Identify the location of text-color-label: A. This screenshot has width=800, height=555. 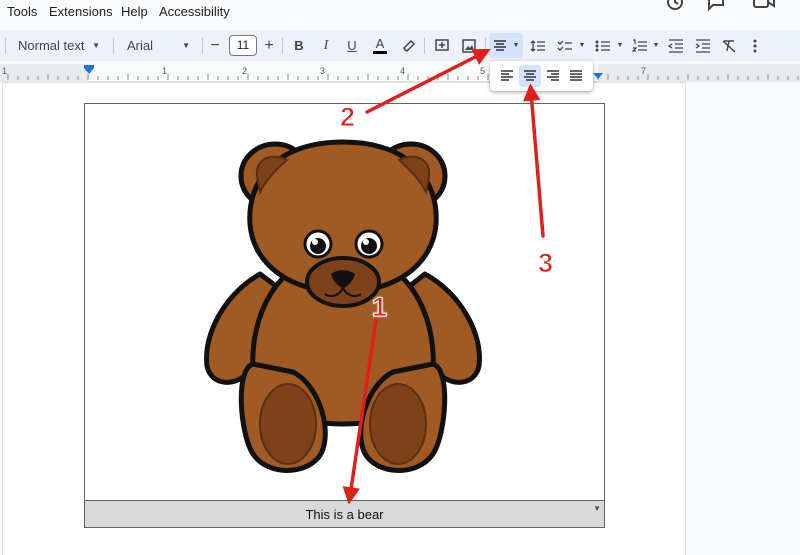
(380, 43).